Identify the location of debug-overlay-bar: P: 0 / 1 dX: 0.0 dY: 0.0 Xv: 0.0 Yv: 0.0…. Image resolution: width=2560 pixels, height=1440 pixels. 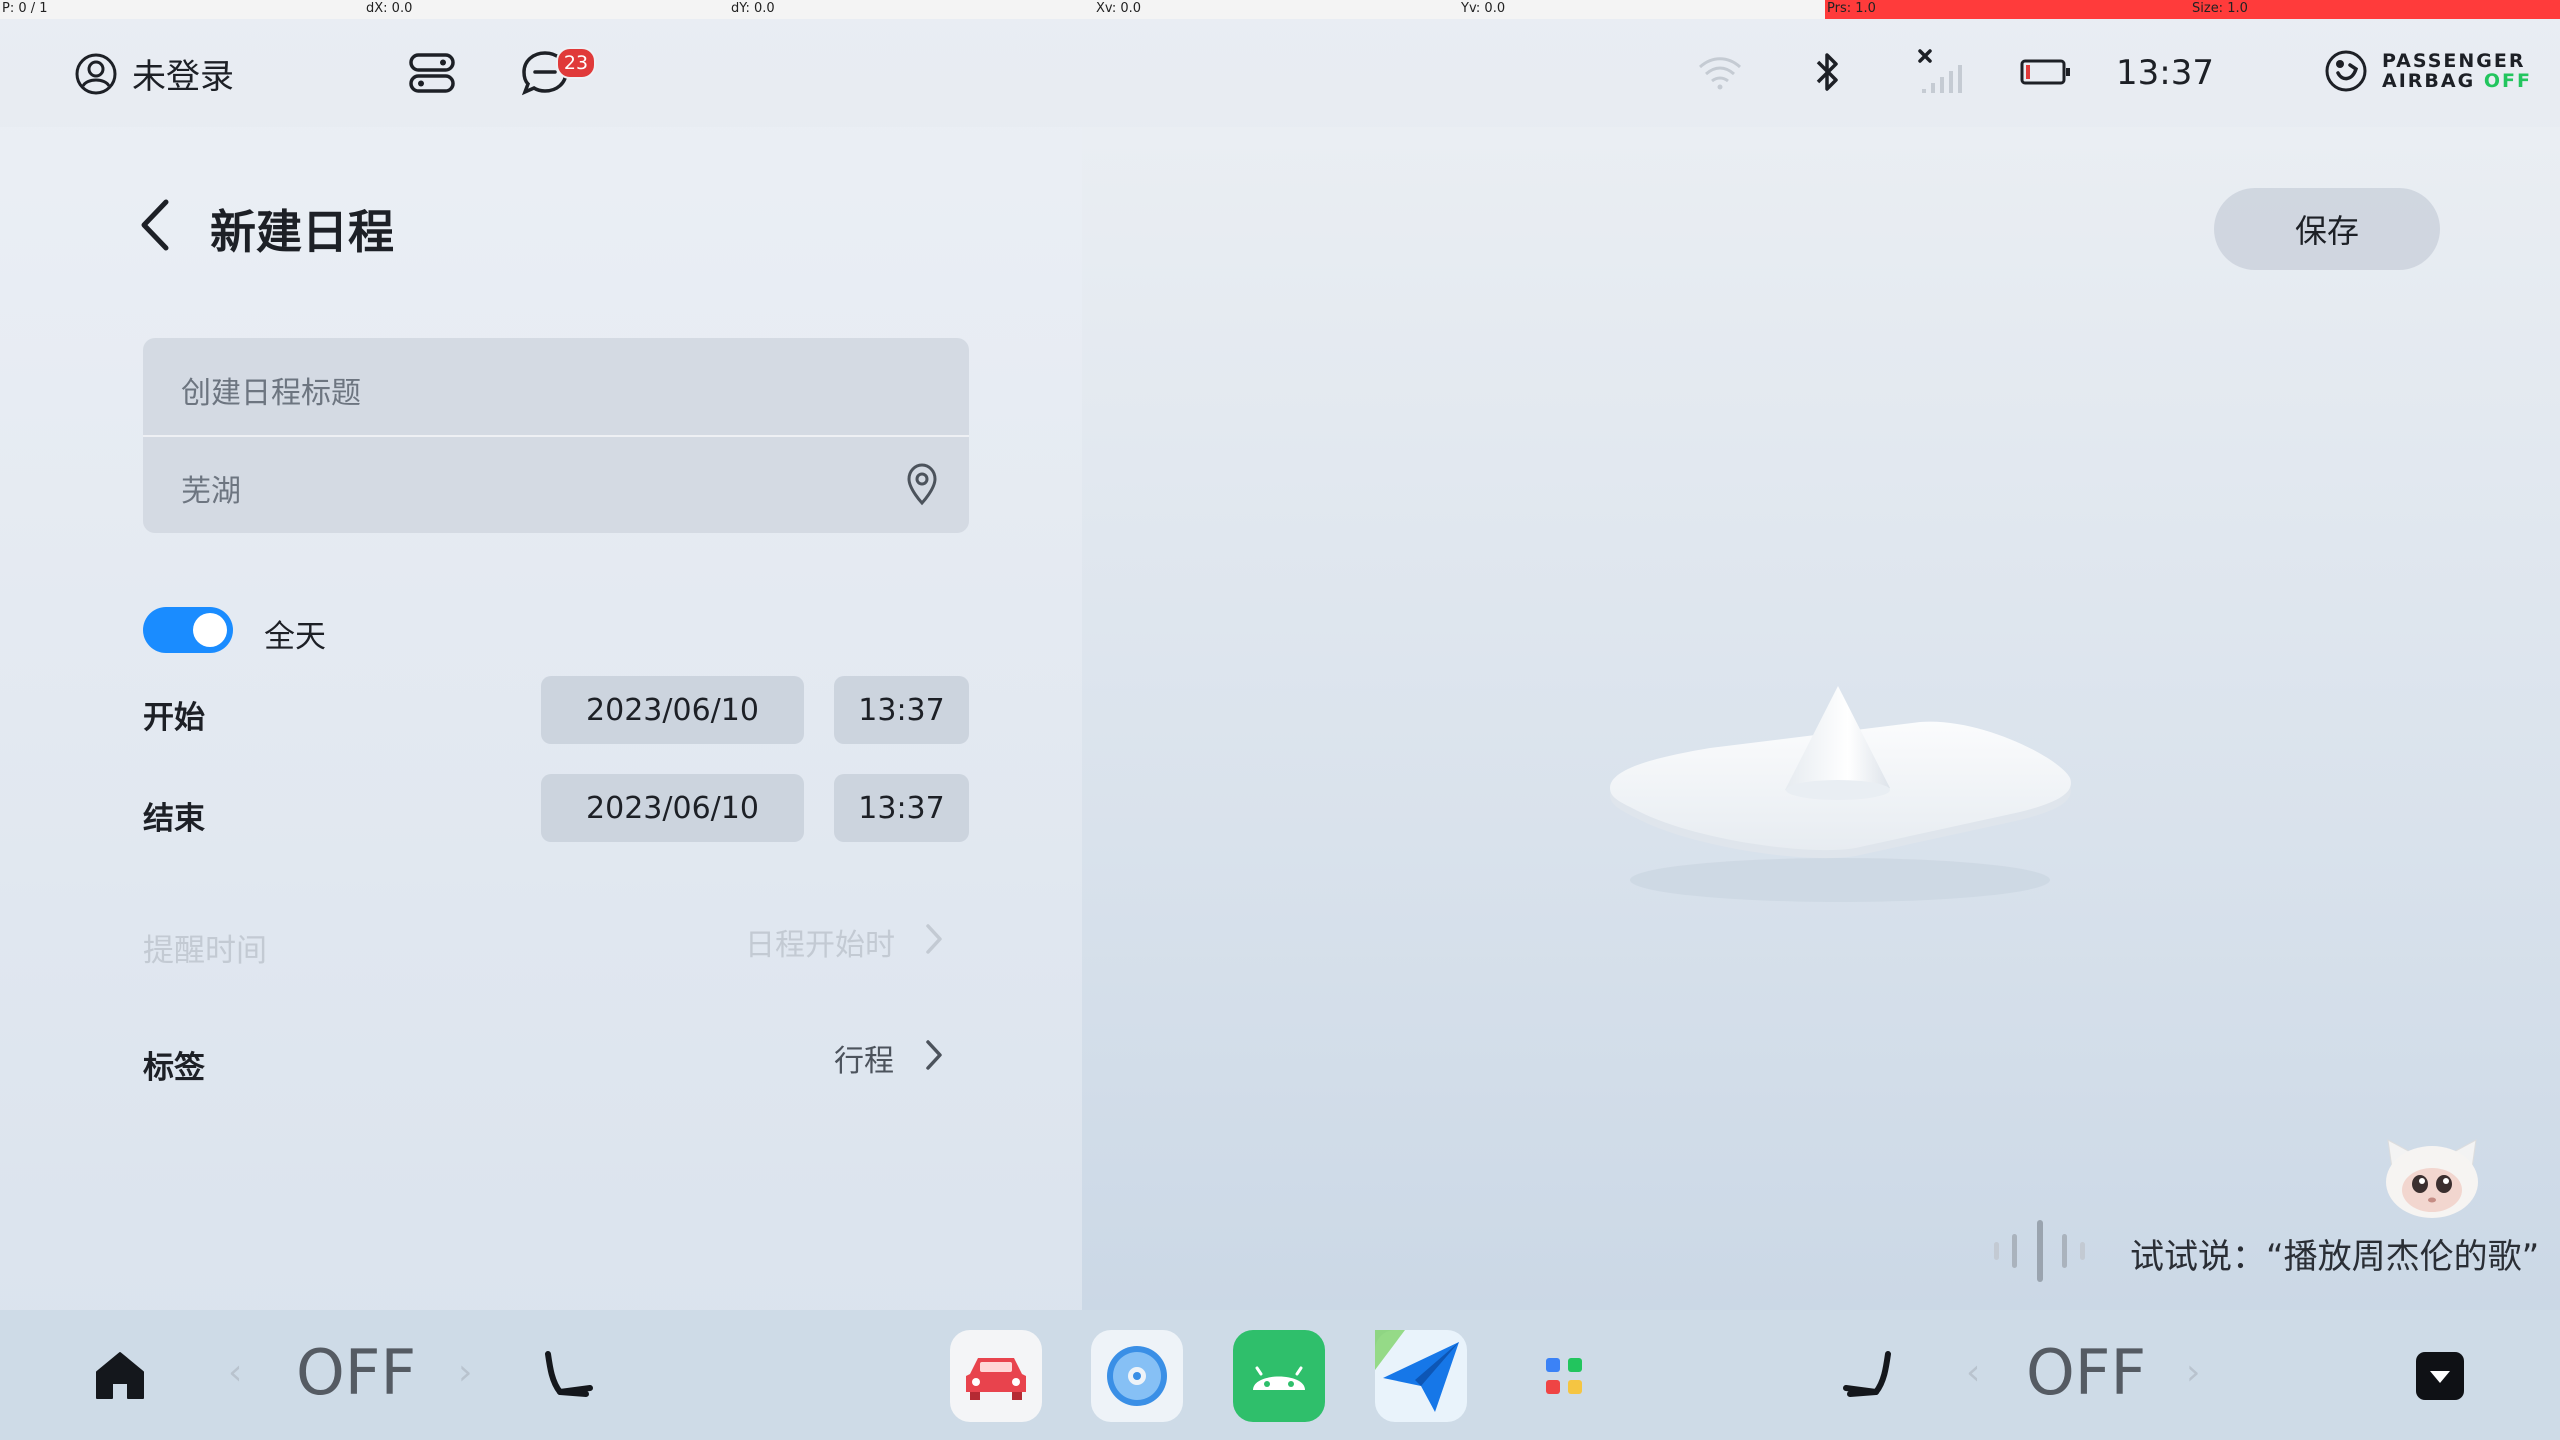
(1280, 9).